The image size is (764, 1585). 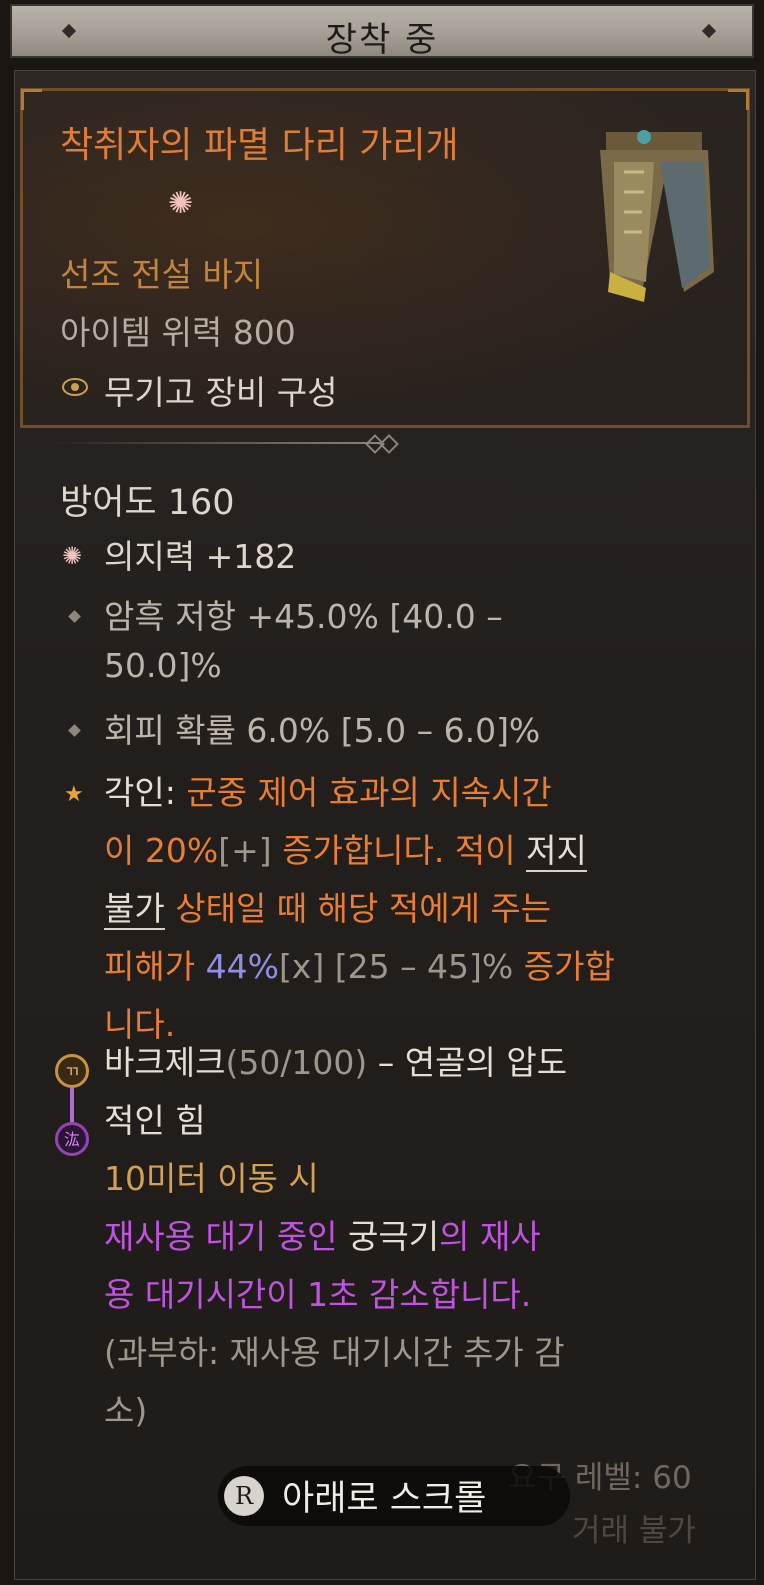 I want to click on aspect-plus: [+], so click(x=245, y=850).